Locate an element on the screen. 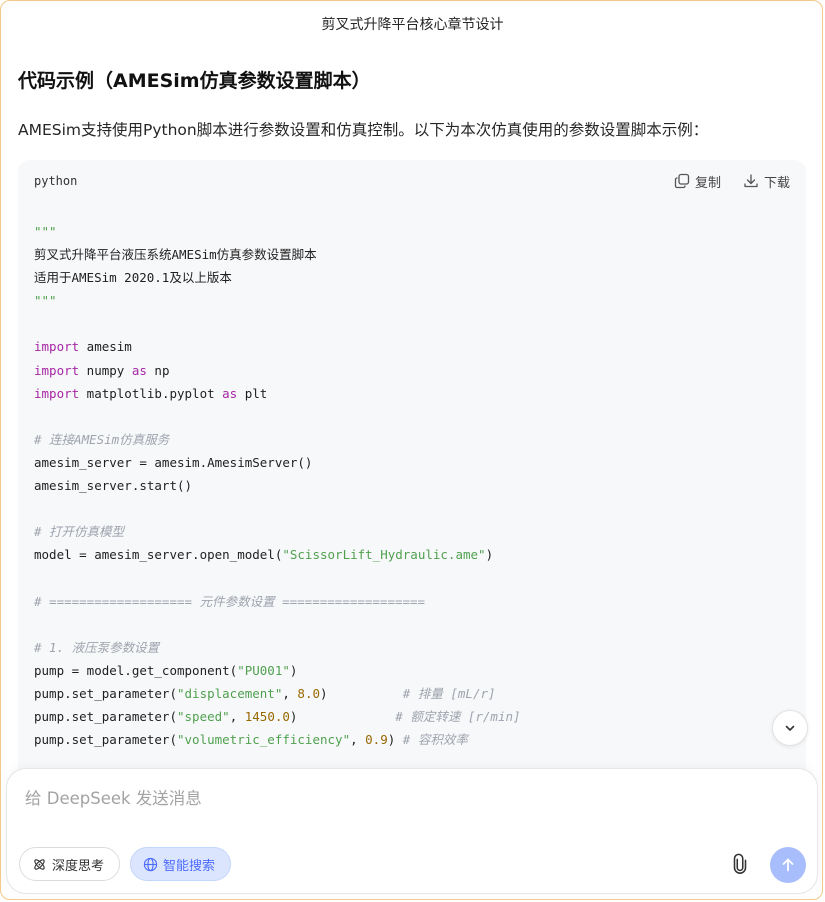 The image size is (825, 902). globe-icon is located at coordinates (150, 864).